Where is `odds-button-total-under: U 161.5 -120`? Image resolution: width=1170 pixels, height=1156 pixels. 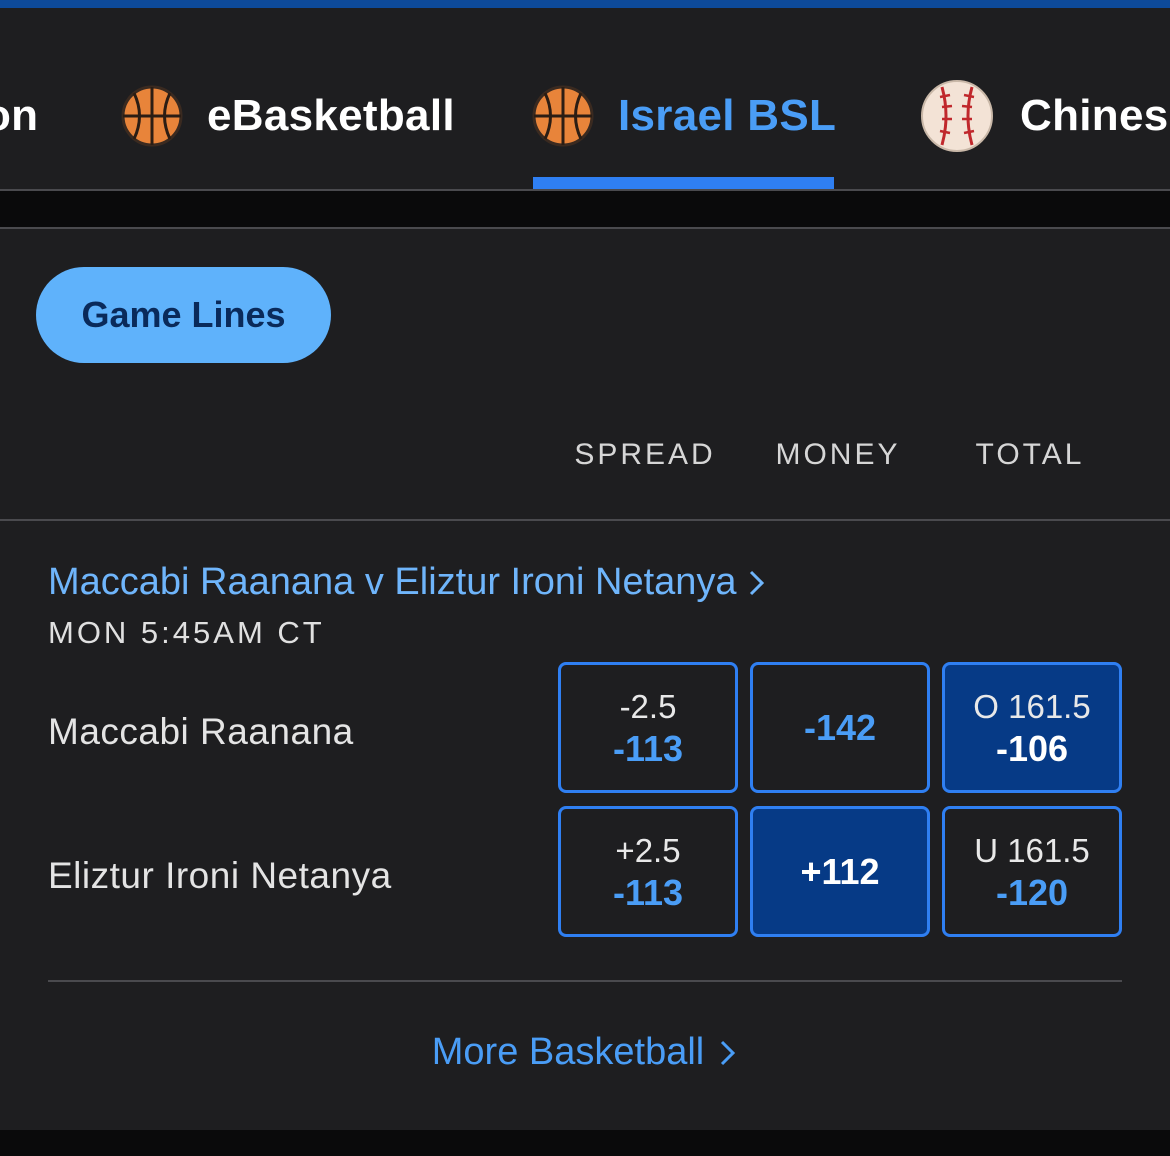
odds-button-total-under: U 161.5 -120 is located at coordinates (1032, 871).